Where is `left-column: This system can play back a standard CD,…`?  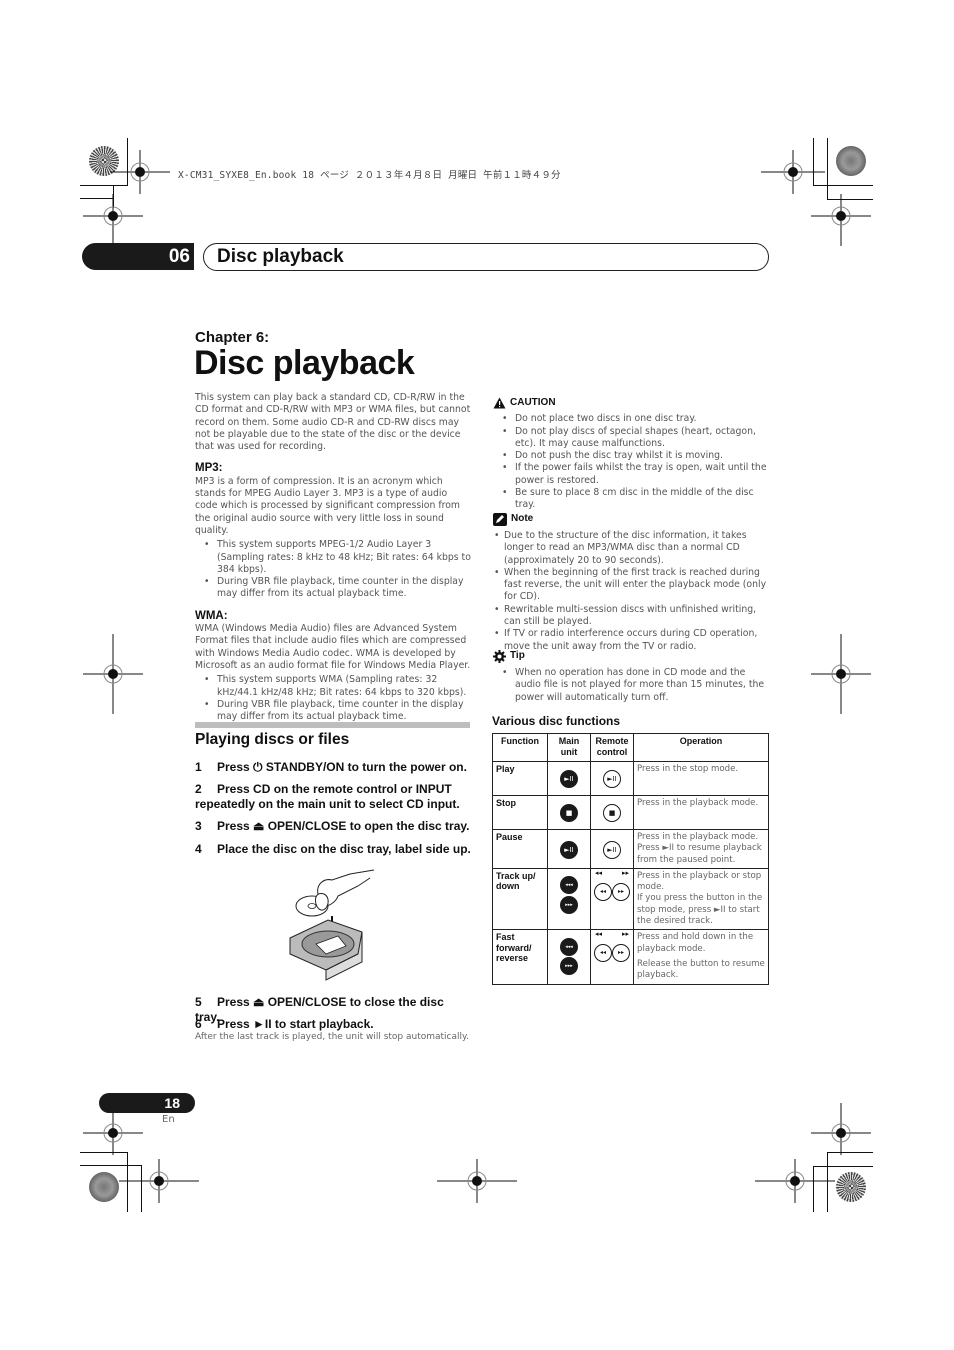
left-column: This system can play back a standard CD,… is located at coordinates (333, 557).